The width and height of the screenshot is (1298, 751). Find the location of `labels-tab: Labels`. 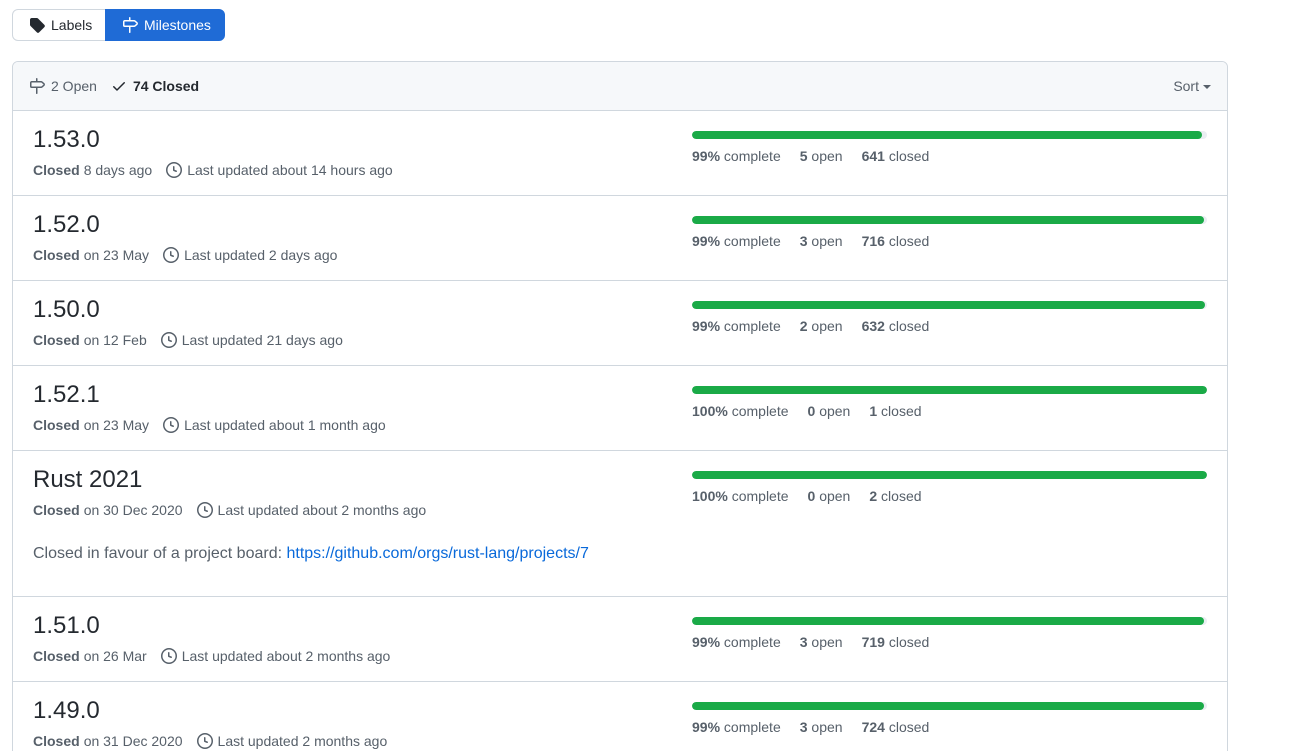

labels-tab: Labels is located at coordinates (59, 25).